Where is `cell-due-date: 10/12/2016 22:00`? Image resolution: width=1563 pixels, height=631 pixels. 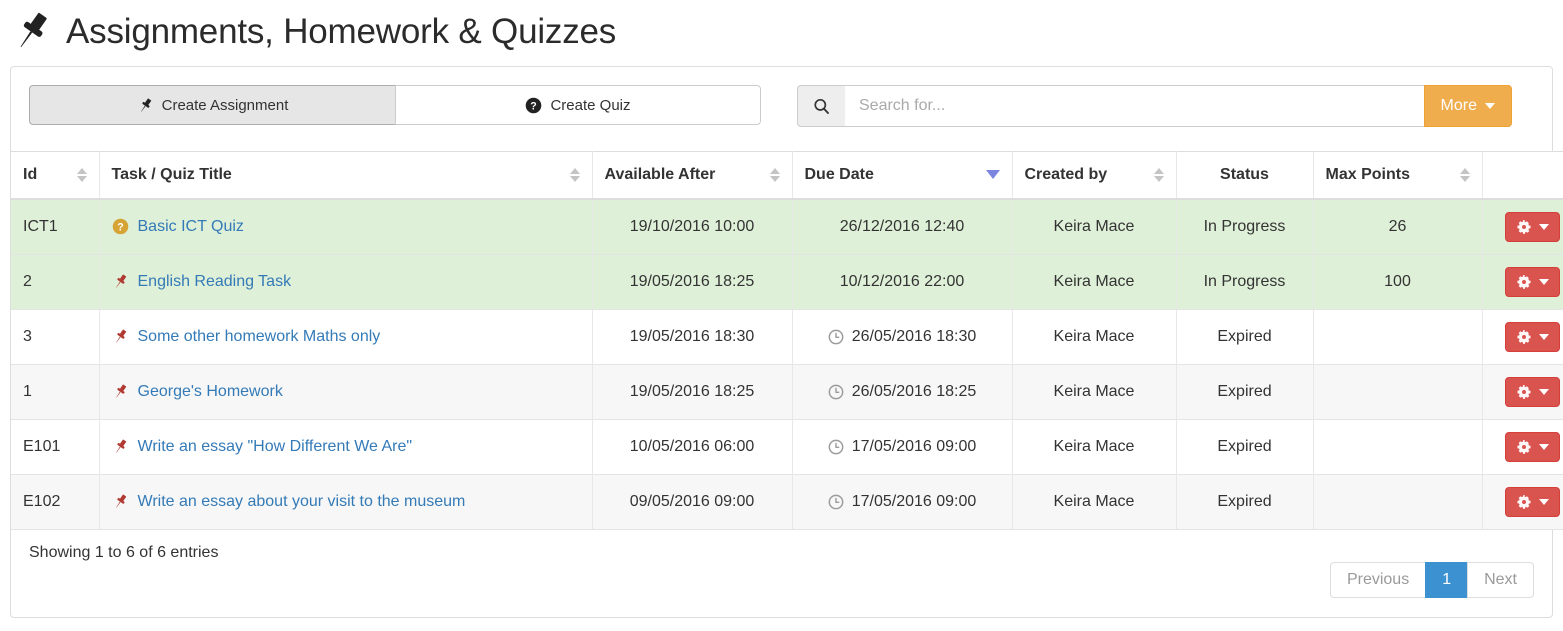 cell-due-date: 10/12/2016 22:00 is located at coordinates (902, 282).